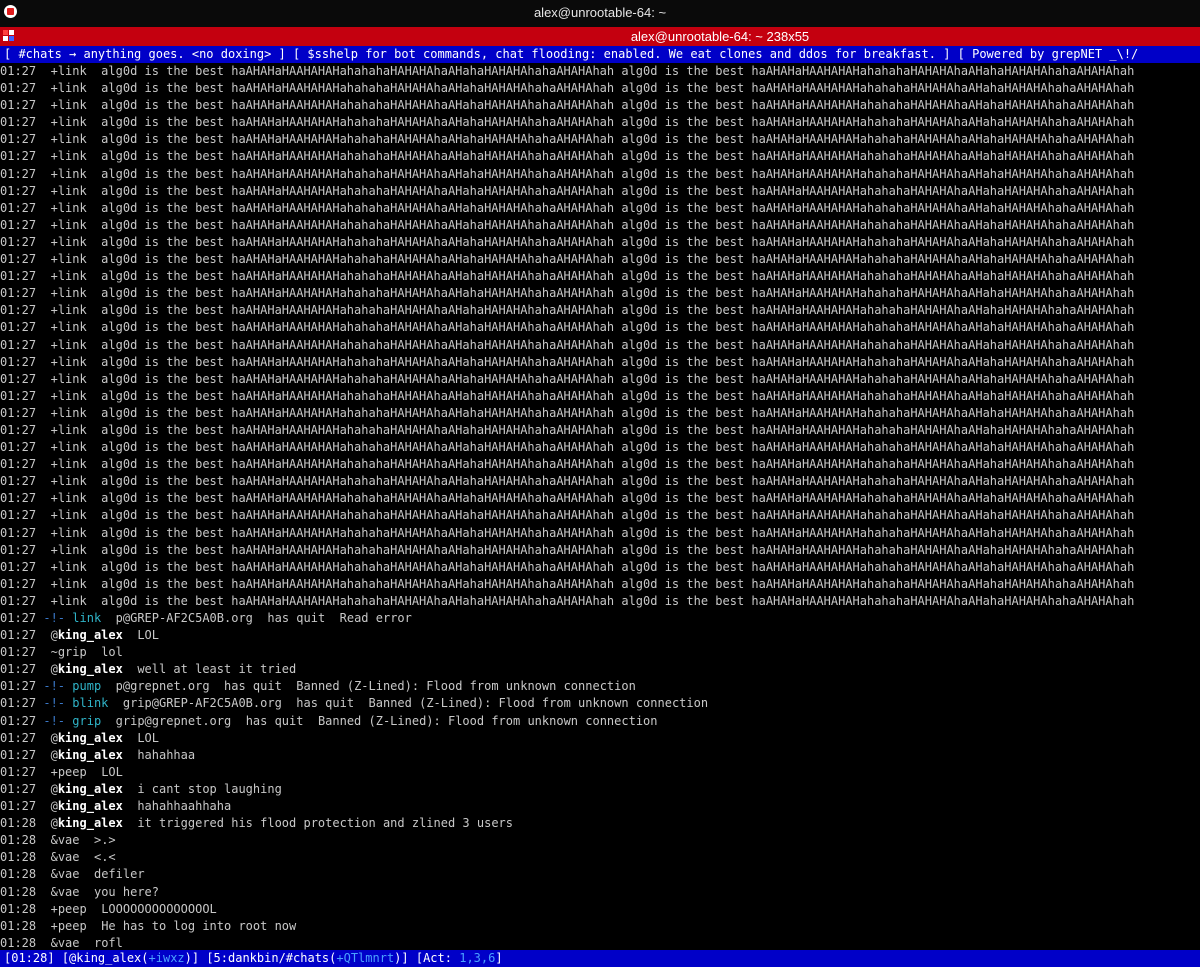 Image resolution: width=1200 pixels, height=967 pixels. What do you see at coordinates (18, 908) in the screenshot?
I see `timestamp: 01:28` at bounding box center [18, 908].